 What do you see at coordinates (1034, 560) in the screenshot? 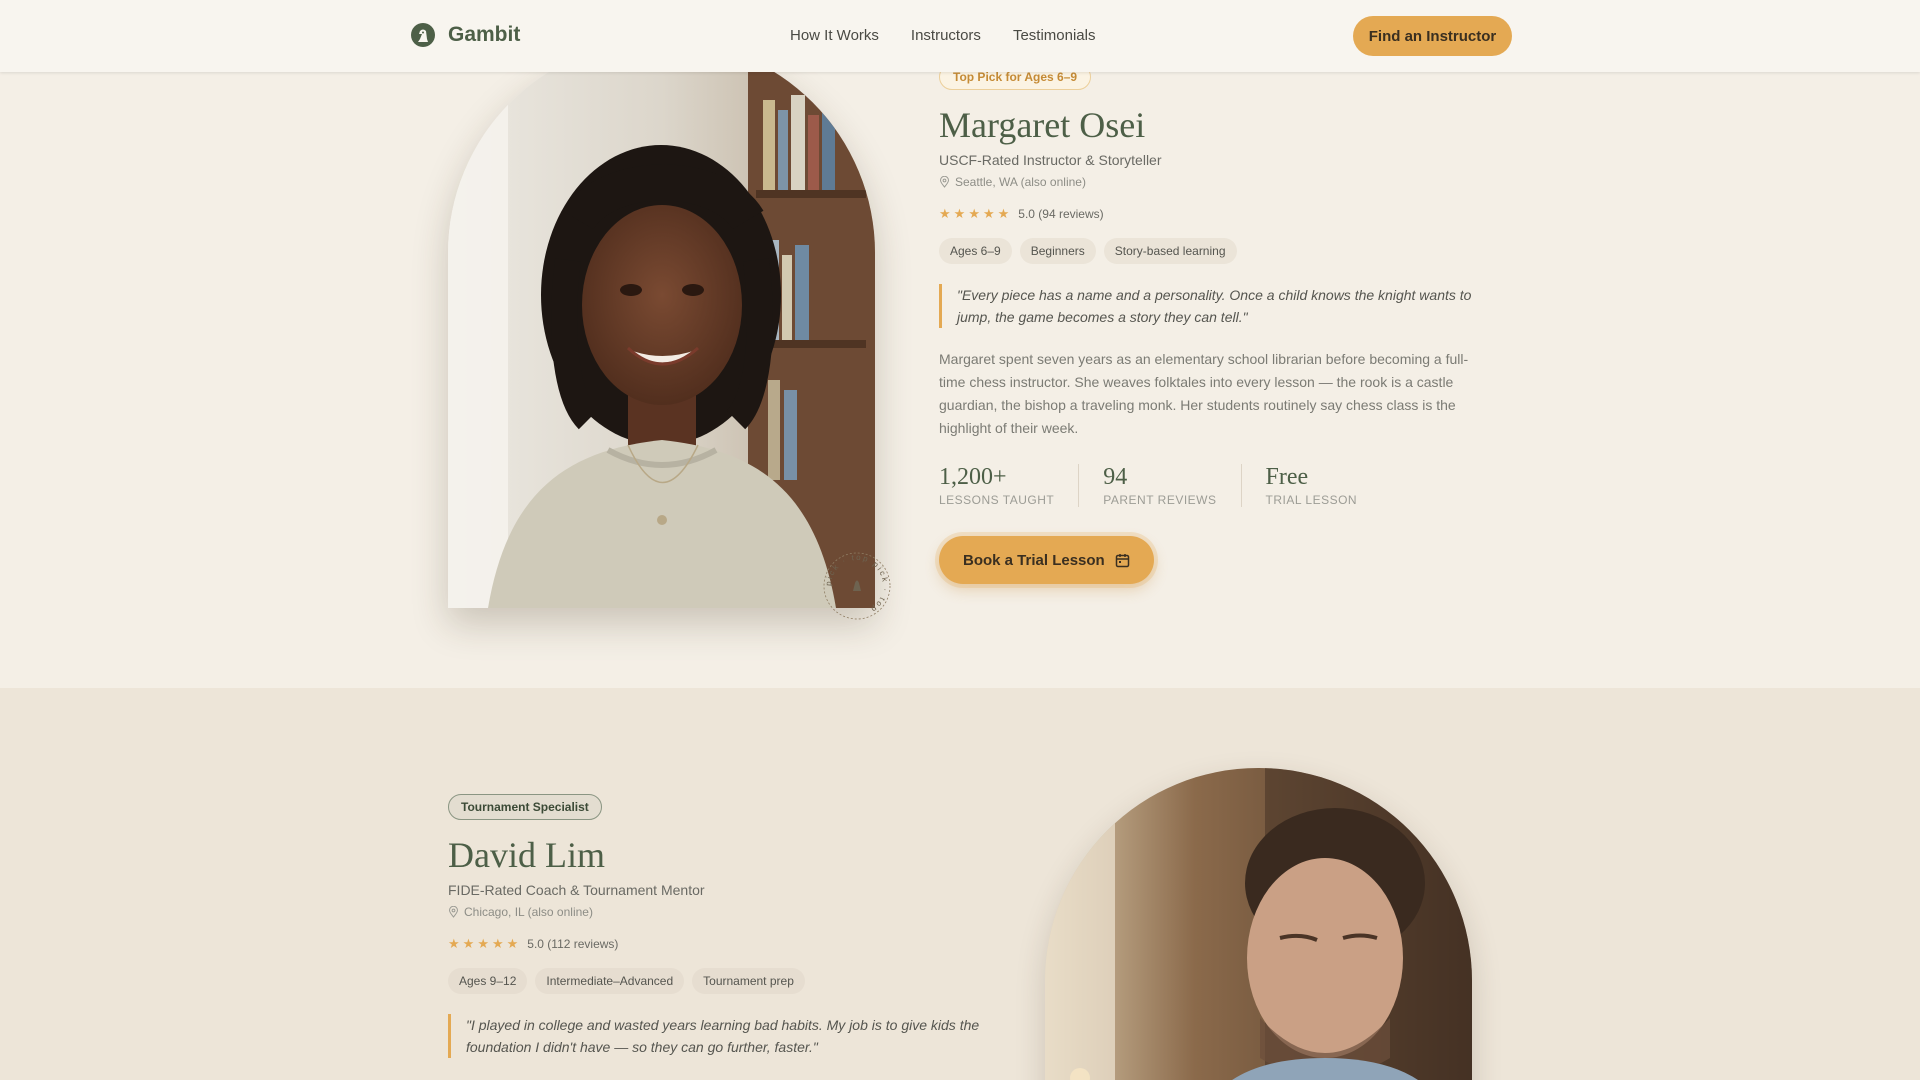
I see `book-trial-label: Book a Trial Lesson` at bounding box center [1034, 560].